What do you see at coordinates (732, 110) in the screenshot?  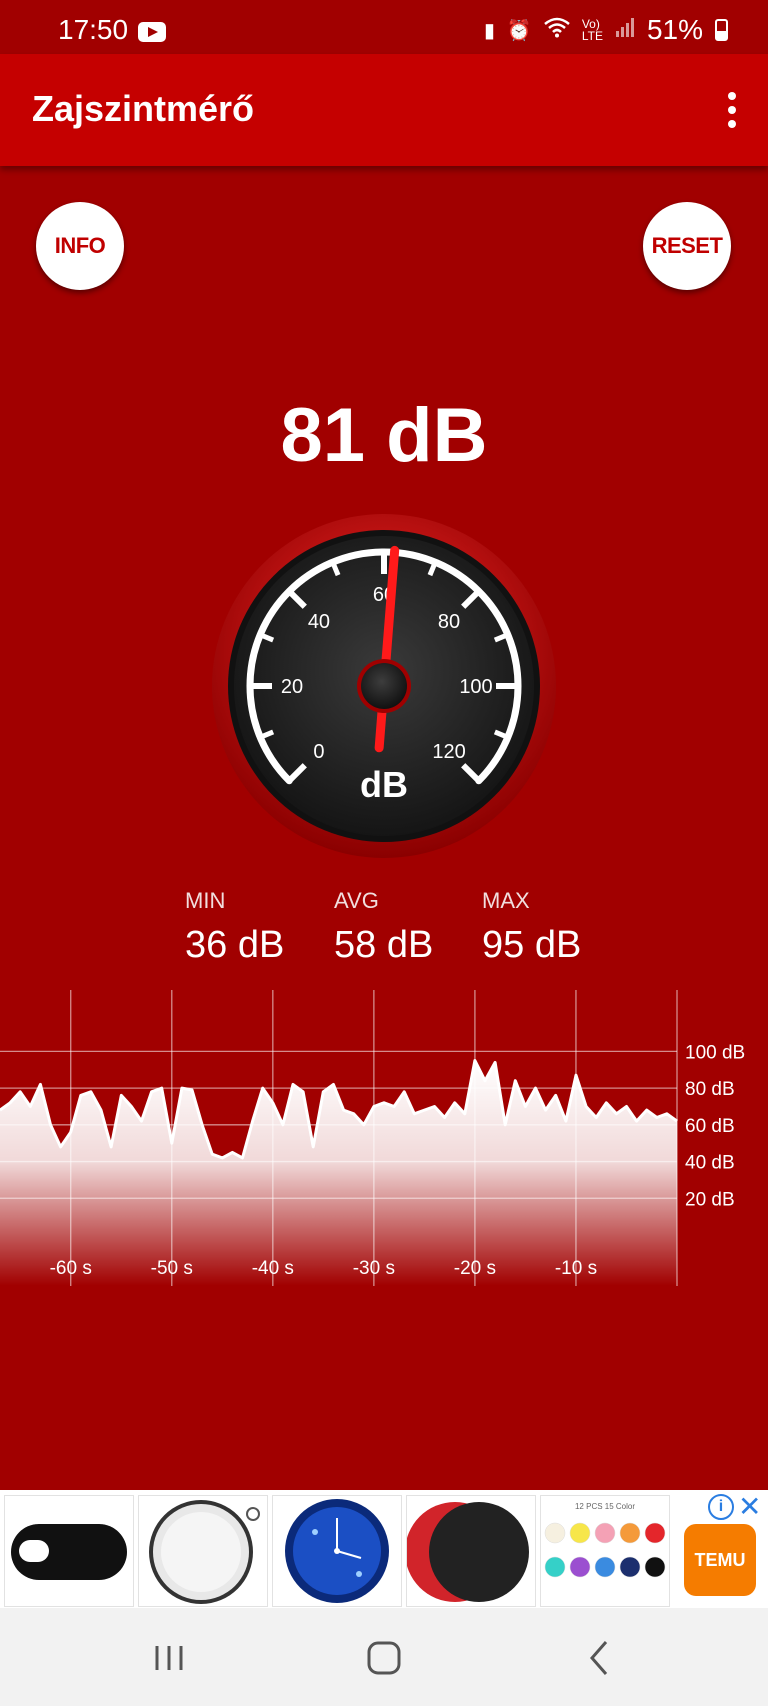 I see `overflow-menu-icon` at bounding box center [732, 110].